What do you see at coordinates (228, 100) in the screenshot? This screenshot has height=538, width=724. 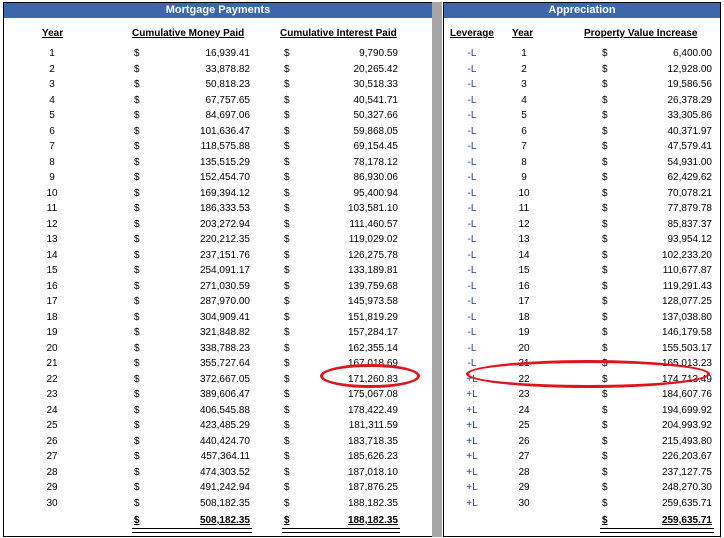 I see `cumulative-money-cell: 67,757.65` at bounding box center [228, 100].